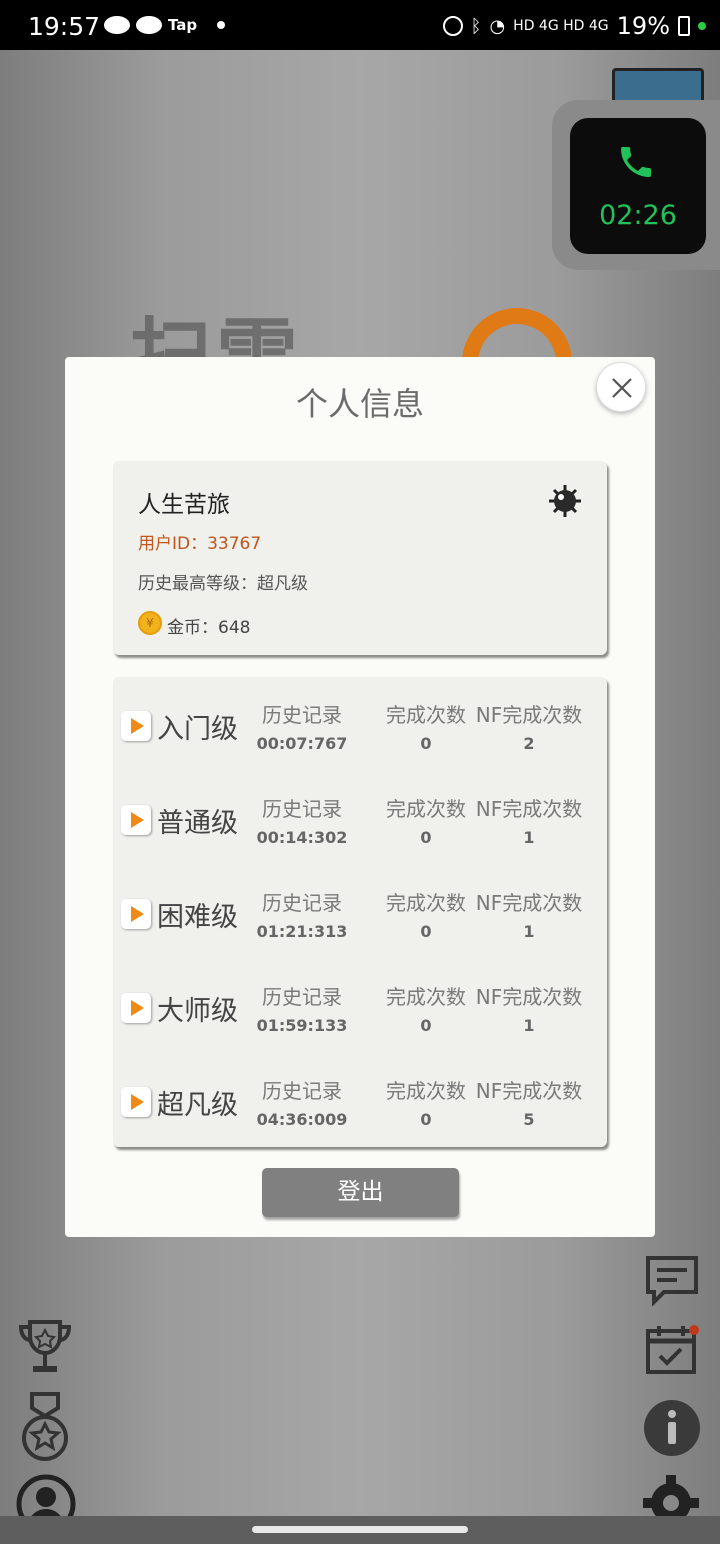 This screenshot has height=1544, width=720. What do you see at coordinates (497, 26) in the screenshot?
I see `wifi-icon: ◔` at bounding box center [497, 26].